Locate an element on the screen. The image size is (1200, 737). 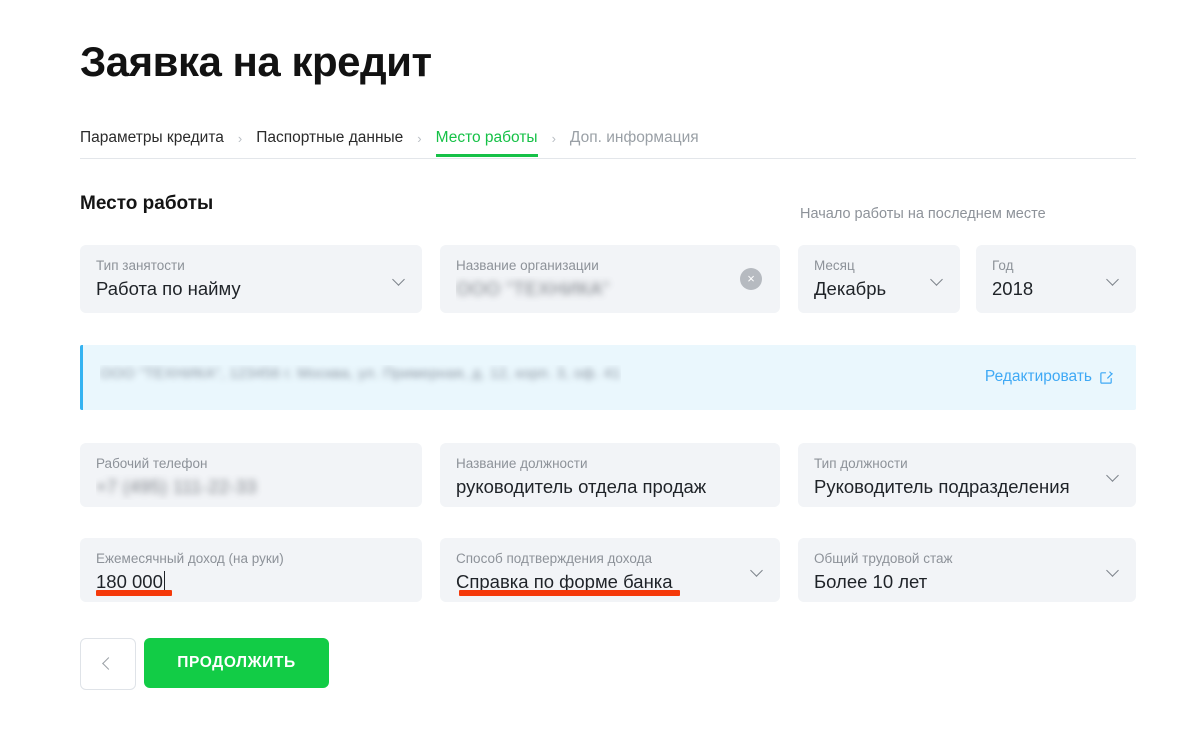
step-additional-info: Доп. информация is located at coordinates (634, 142).